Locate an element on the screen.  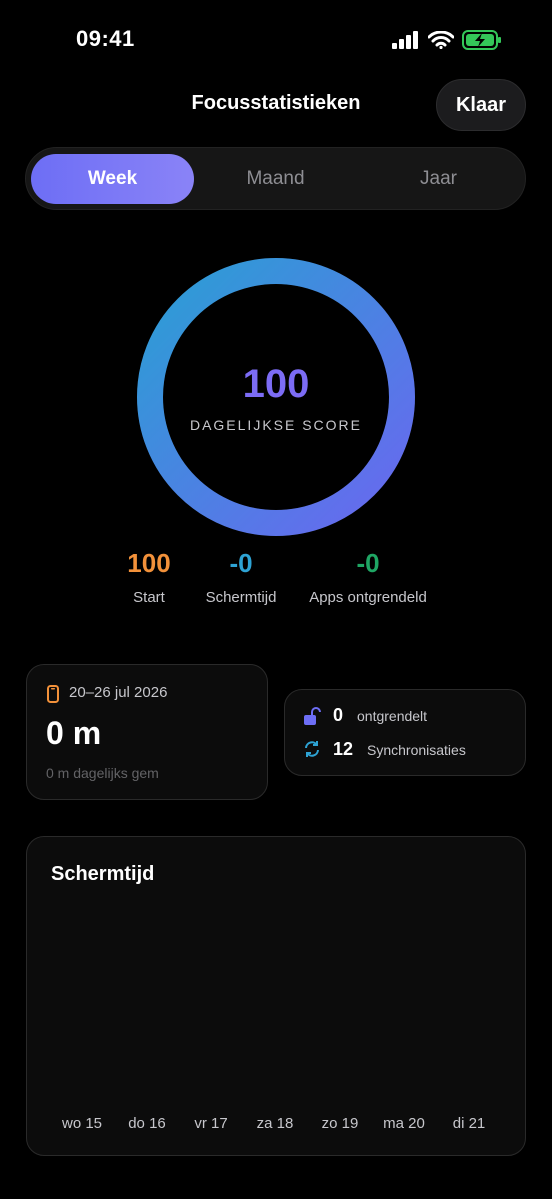
chart-title: Schermtijd is located at coordinates (103, 874).